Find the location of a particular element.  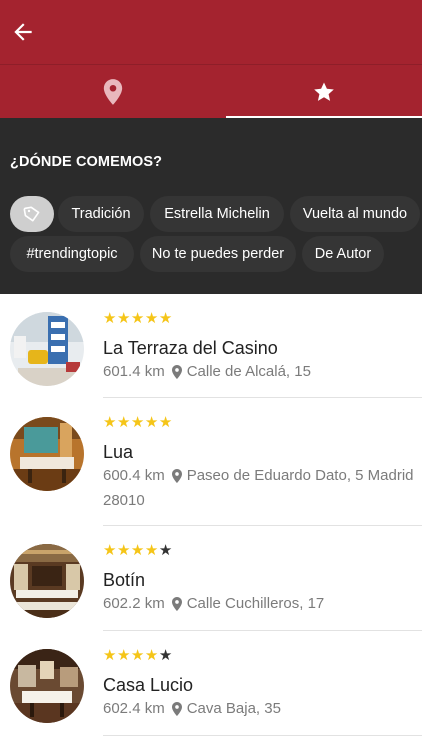

arrow-back-icon is located at coordinates (23, 32).